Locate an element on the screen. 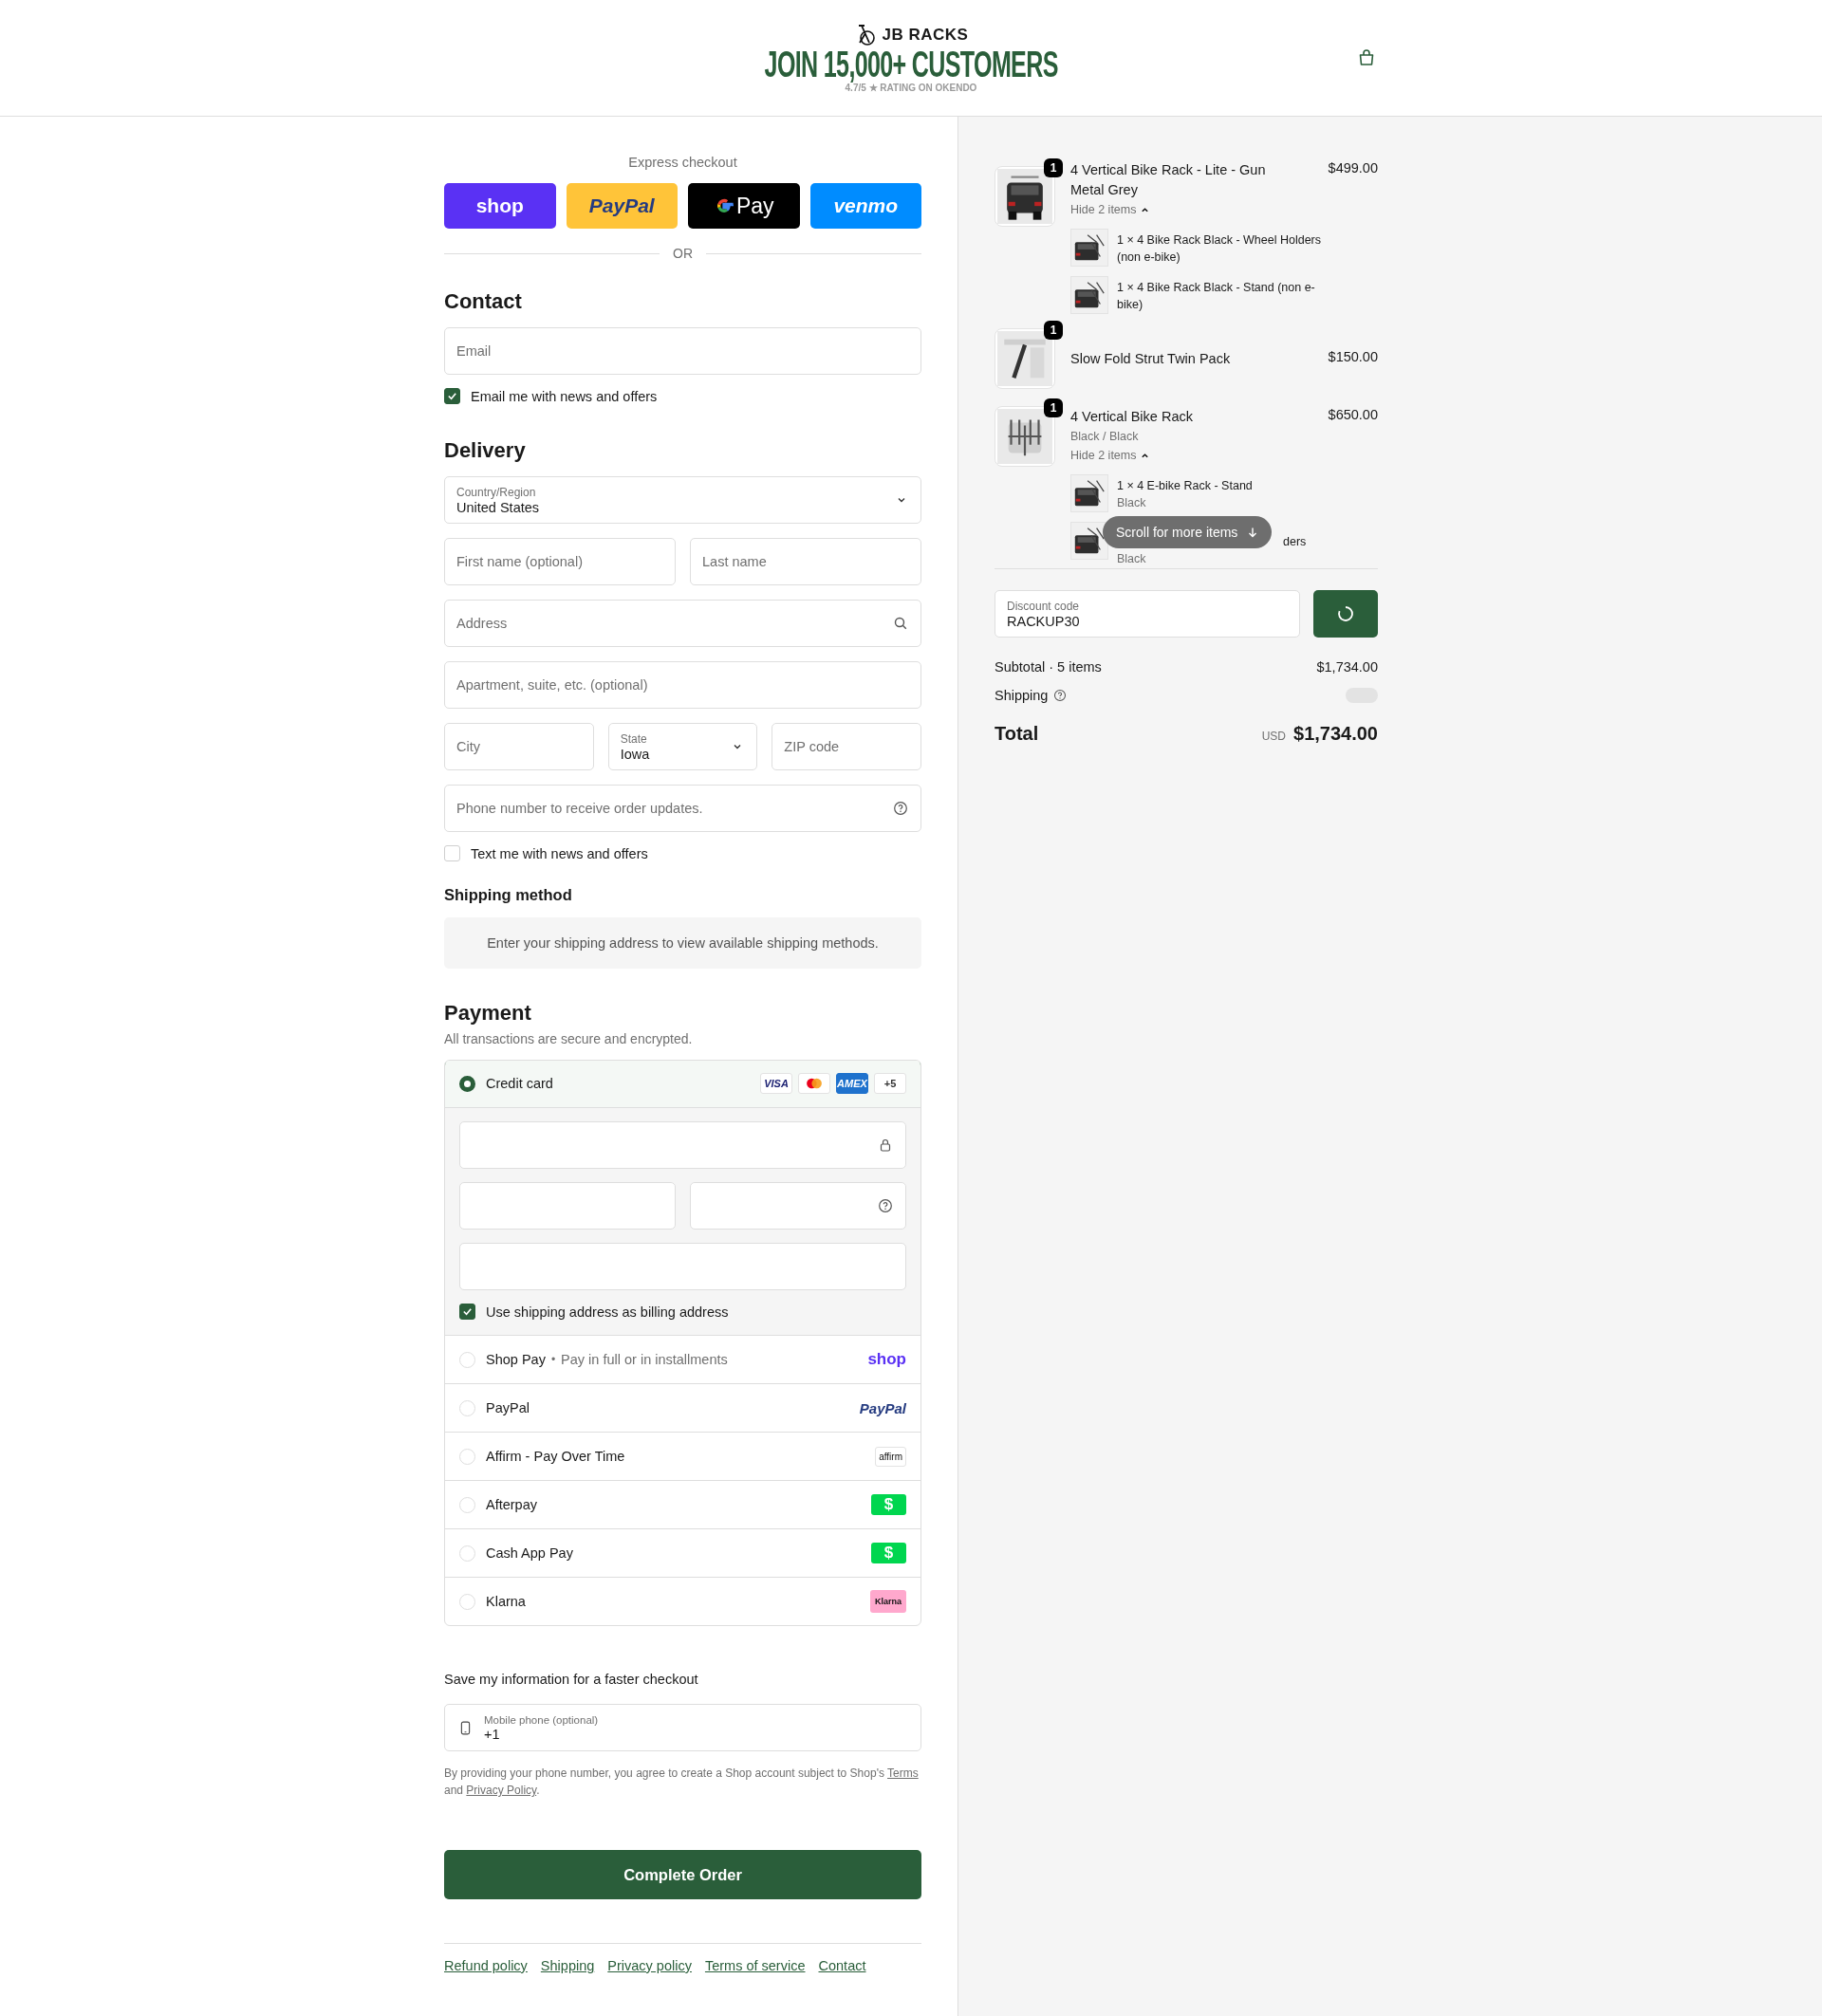 This screenshot has height=2016, width=1822. shopping-bag-icon is located at coordinates (1366, 57).